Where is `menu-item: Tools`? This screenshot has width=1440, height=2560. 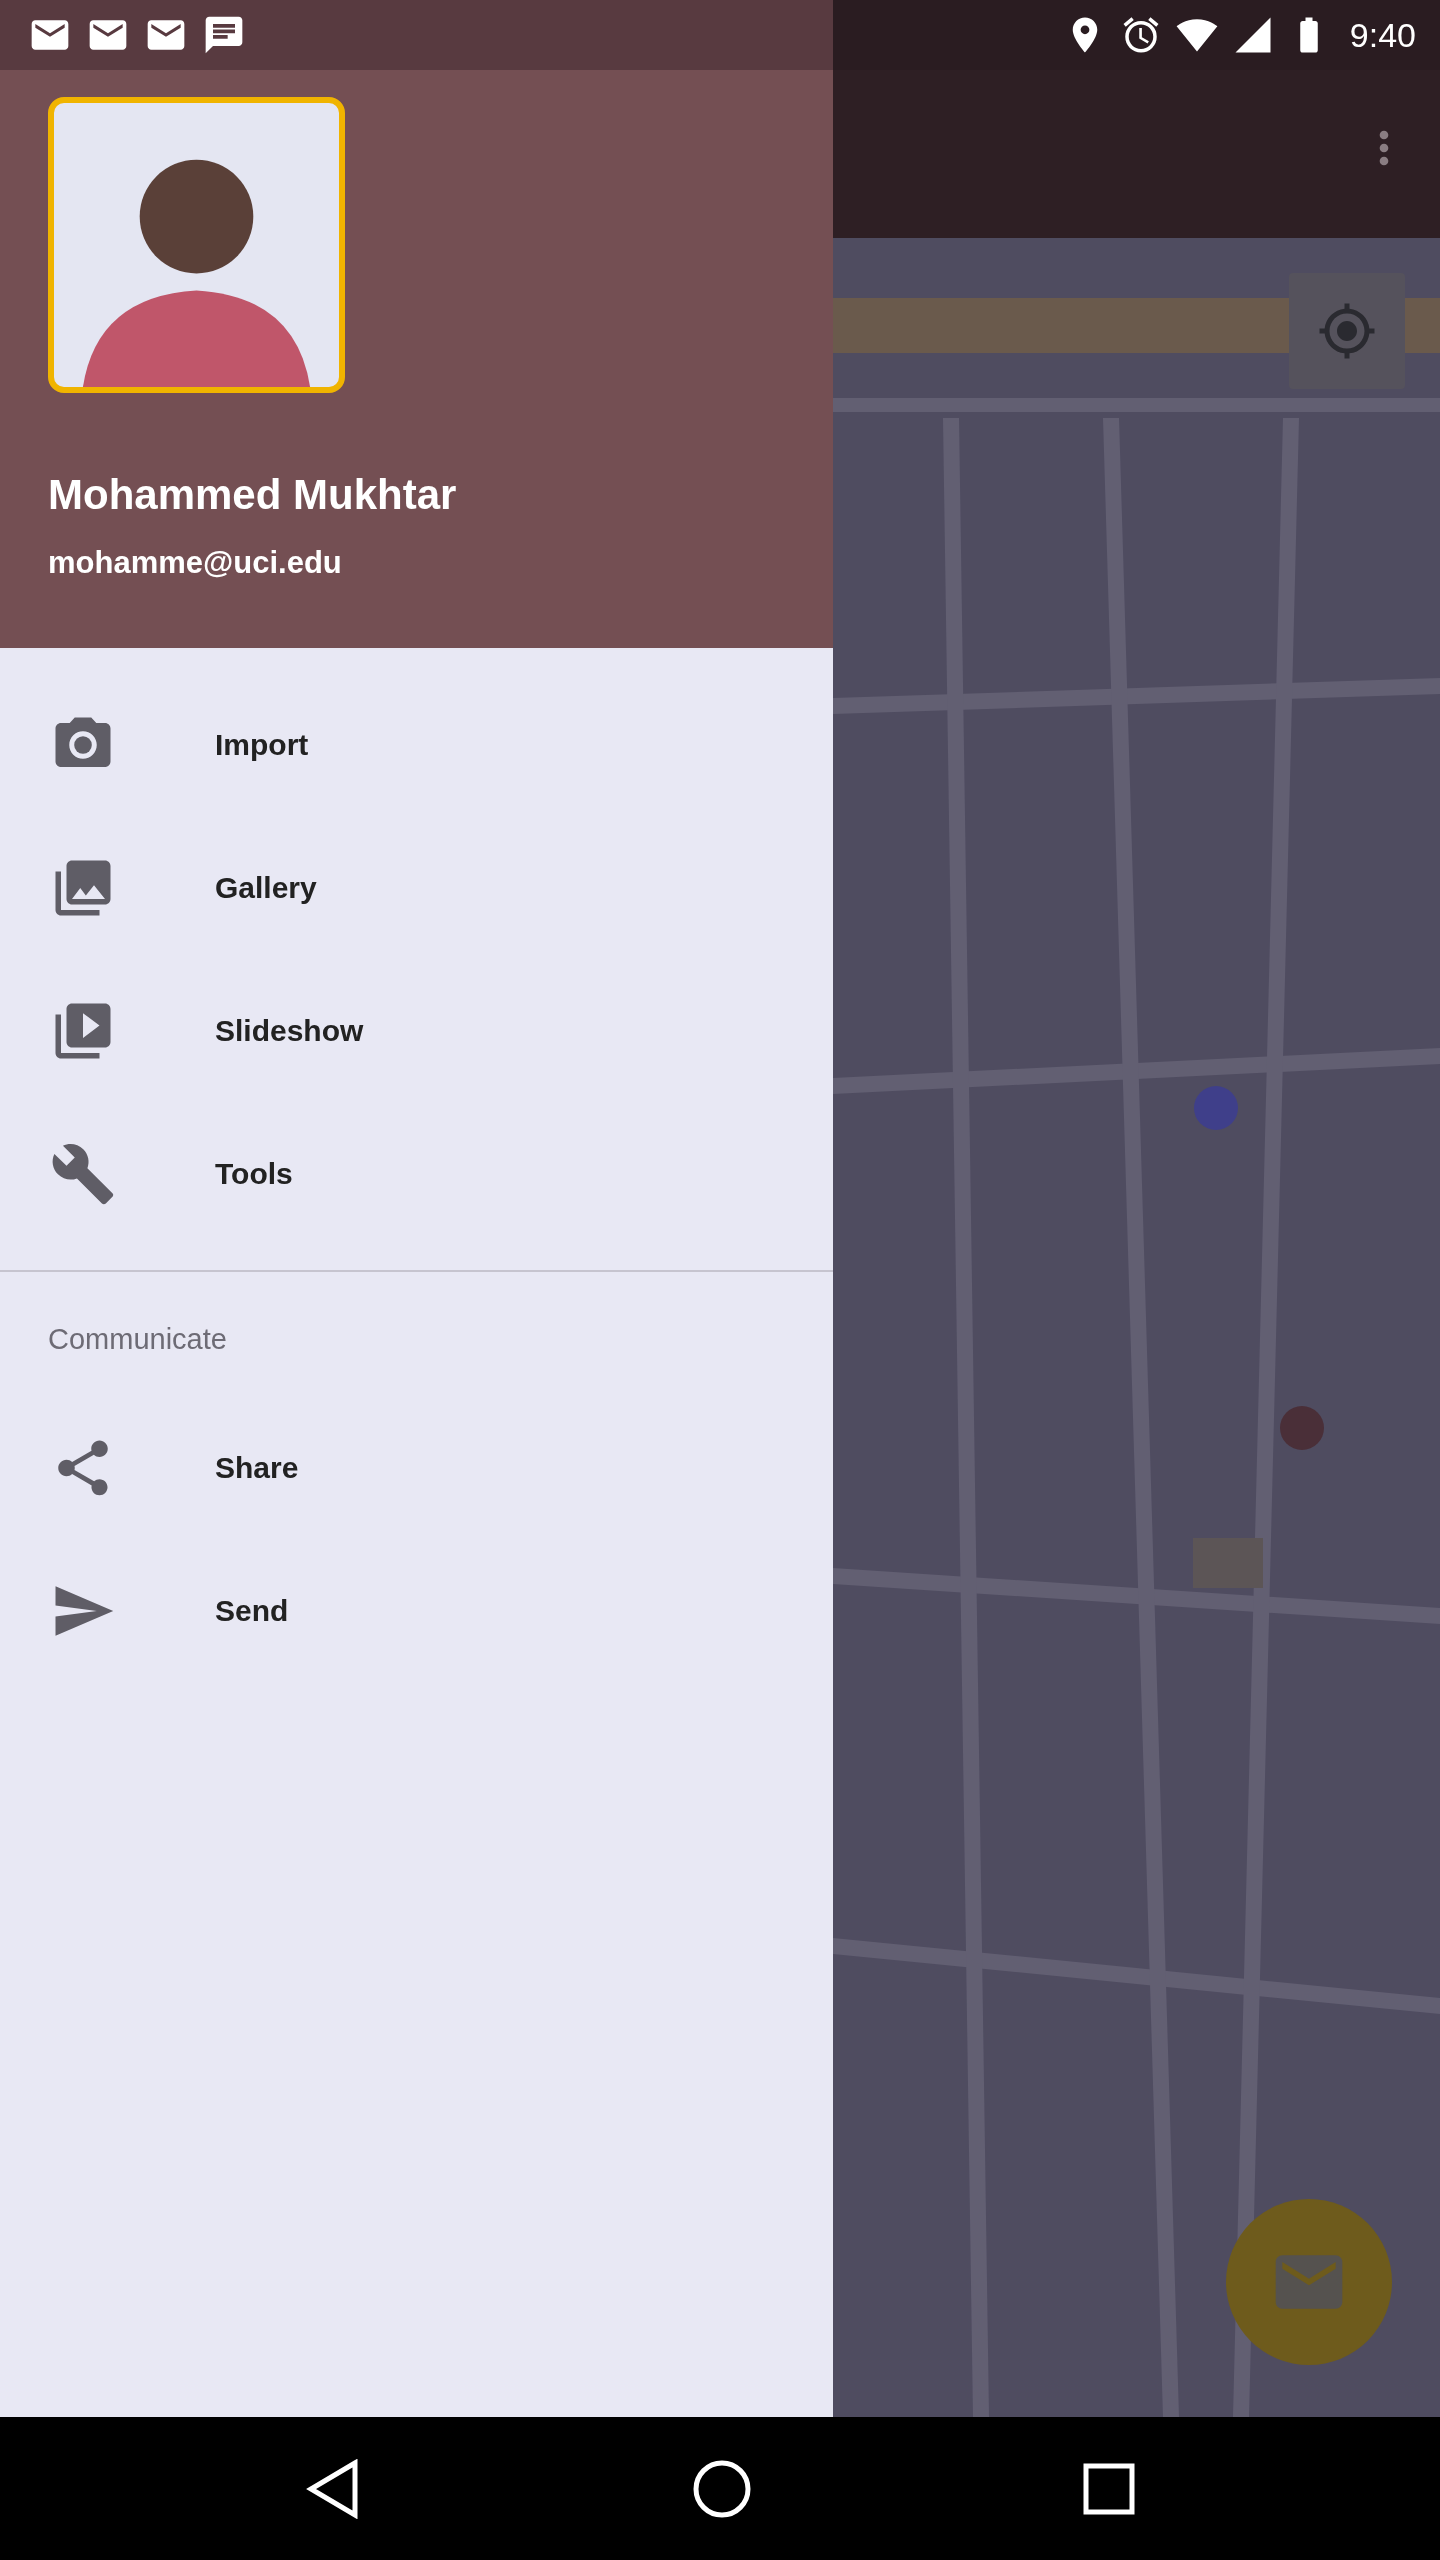
menu-item: Tools is located at coordinates (416, 1173).